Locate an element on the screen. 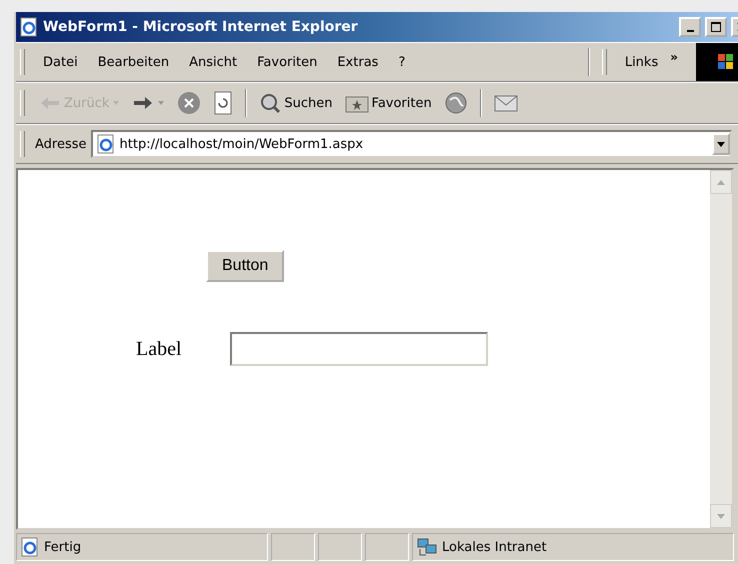 The width and height of the screenshot is (738, 564). network-icon is located at coordinates (427, 547).